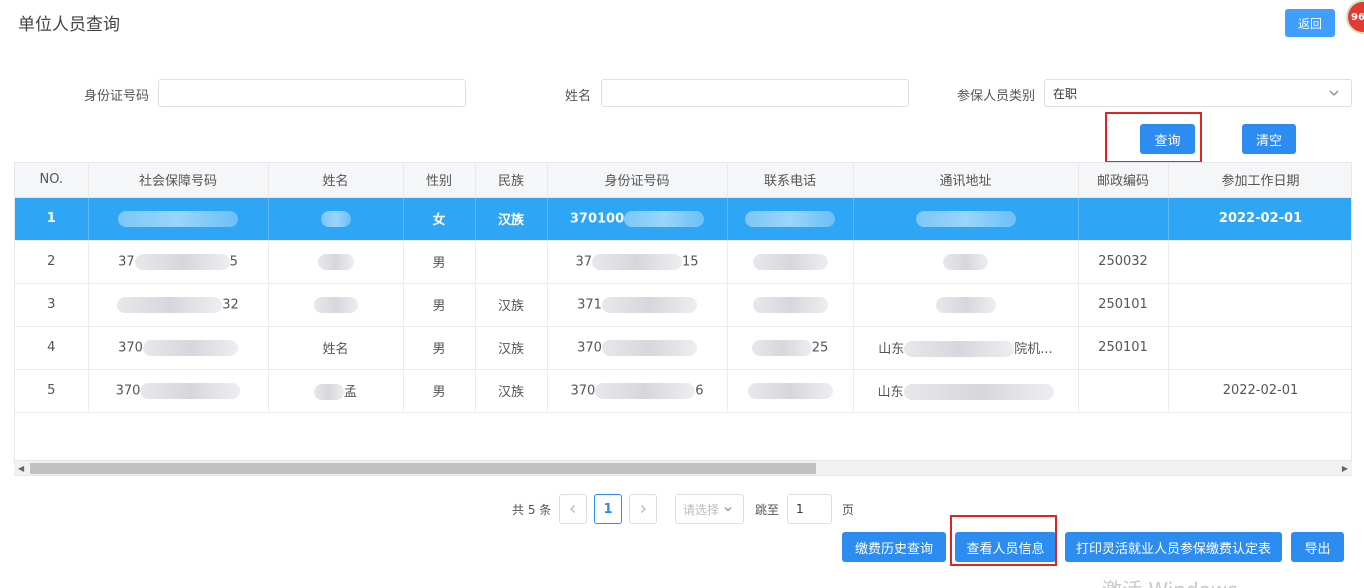 The image size is (1364, 588). Describe the element at coordinates (1259, 180) in the screenshot. I see `col-header-work-date: 参加工作日期` at that location.